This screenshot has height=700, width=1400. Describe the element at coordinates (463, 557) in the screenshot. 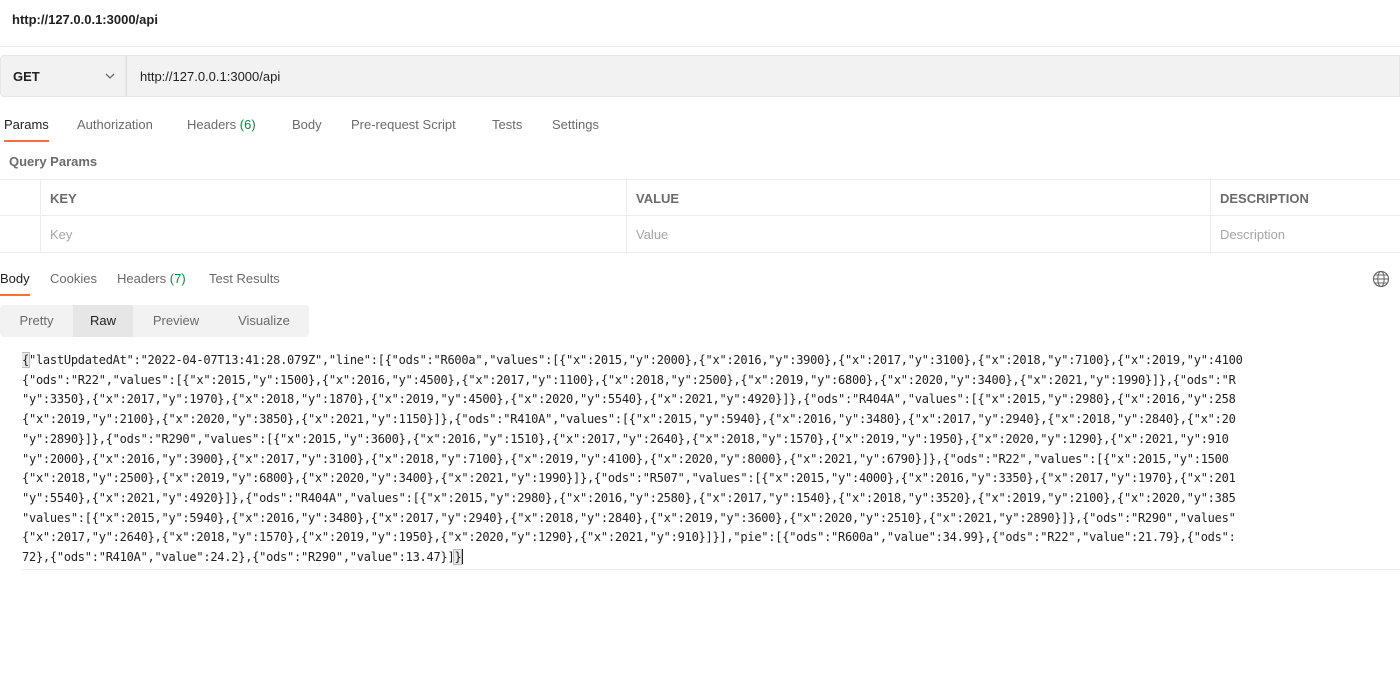

I see `text-cursor` at that location.